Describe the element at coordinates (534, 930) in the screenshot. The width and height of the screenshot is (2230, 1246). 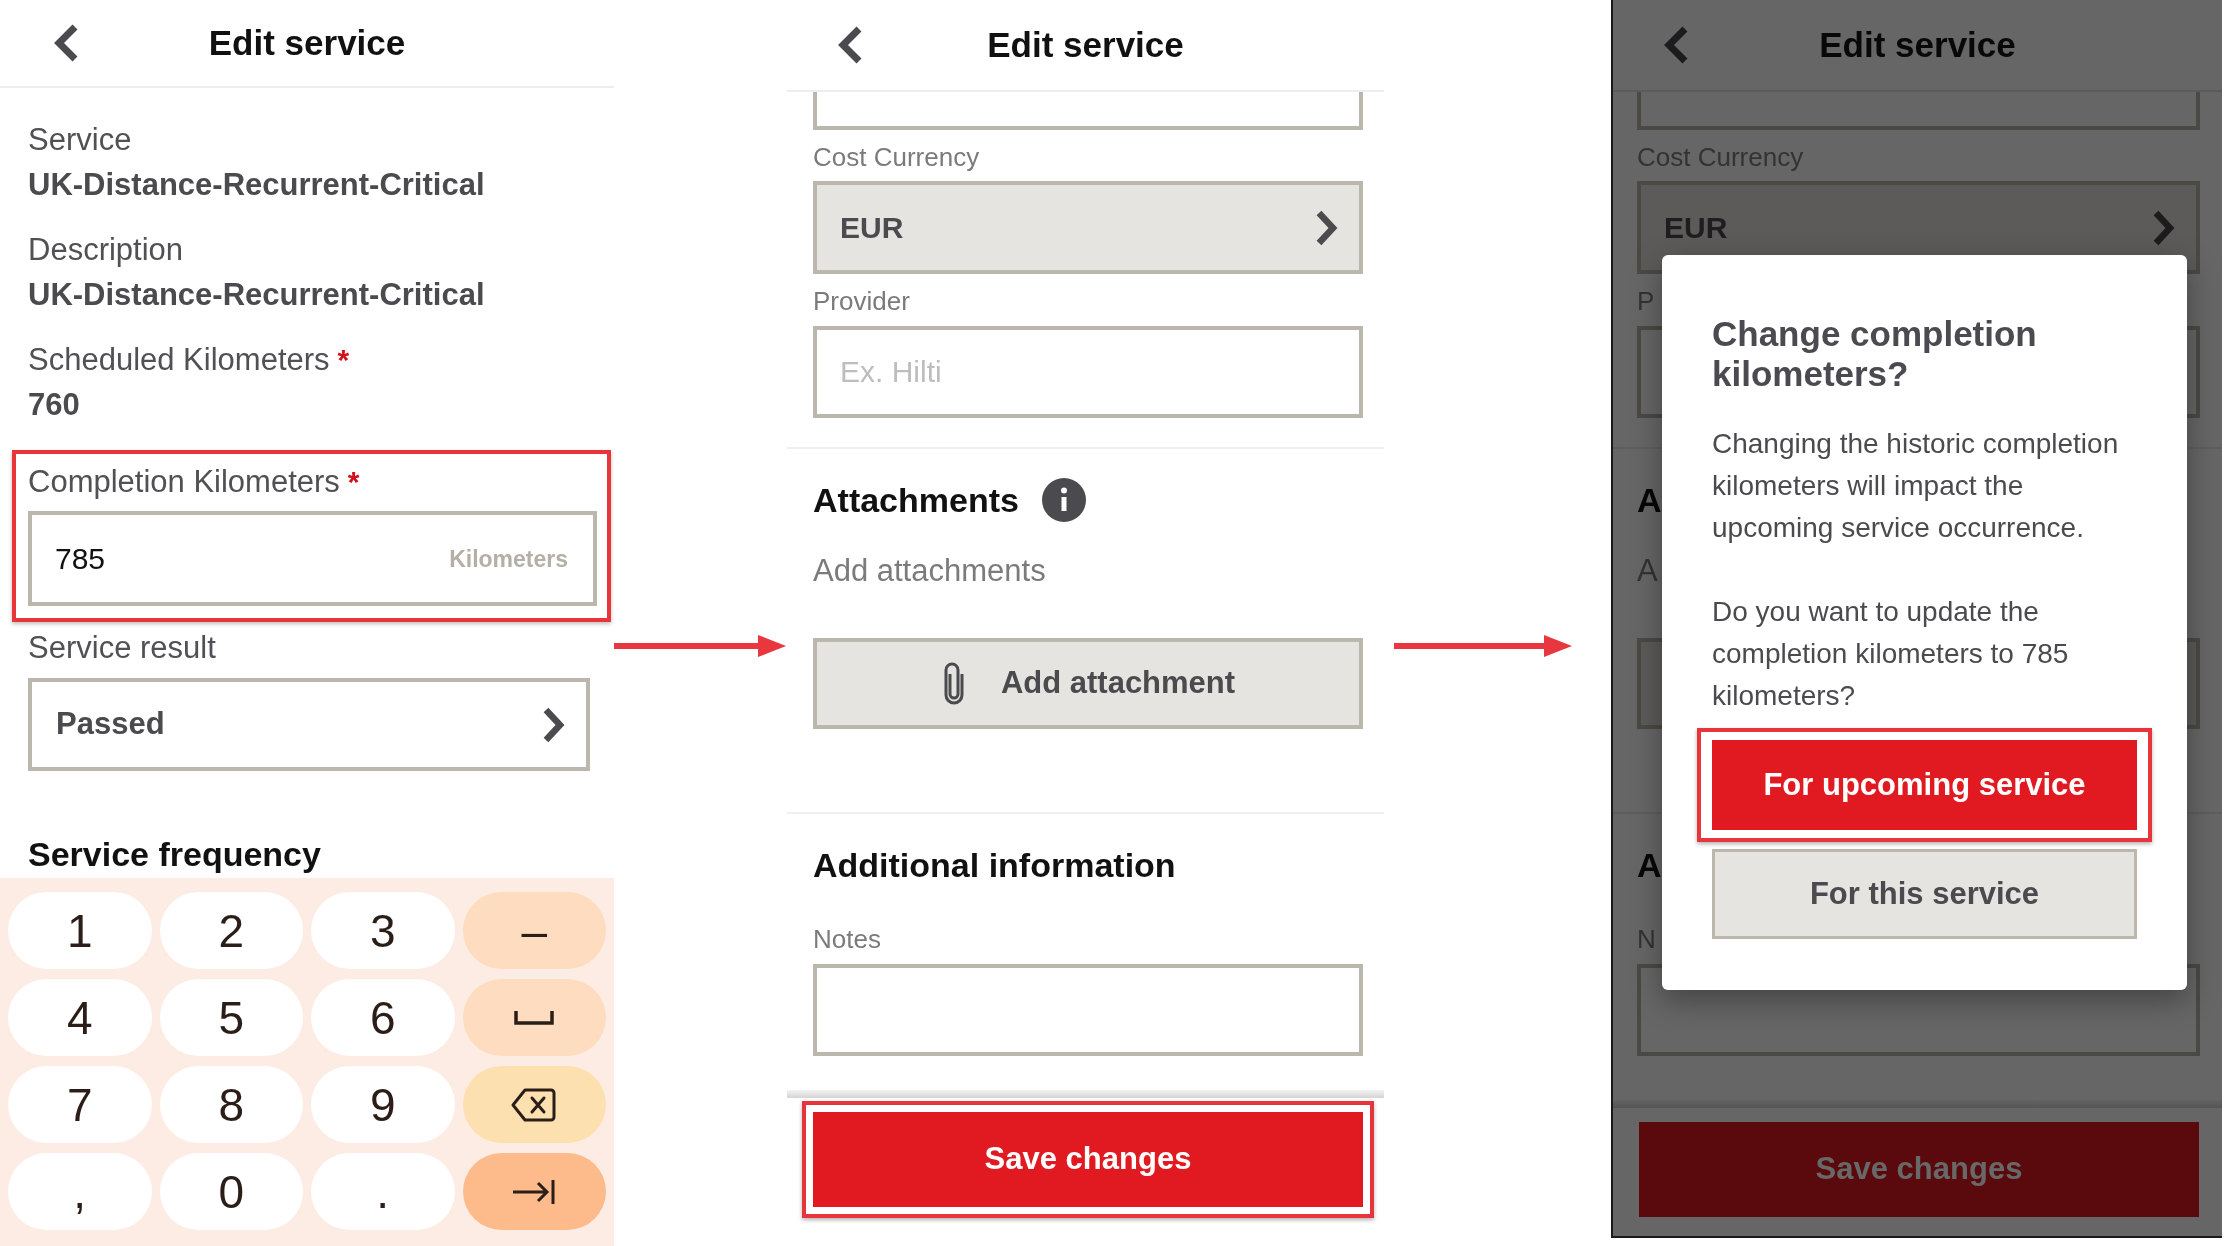
I see `keyboard-key: –` at that location.